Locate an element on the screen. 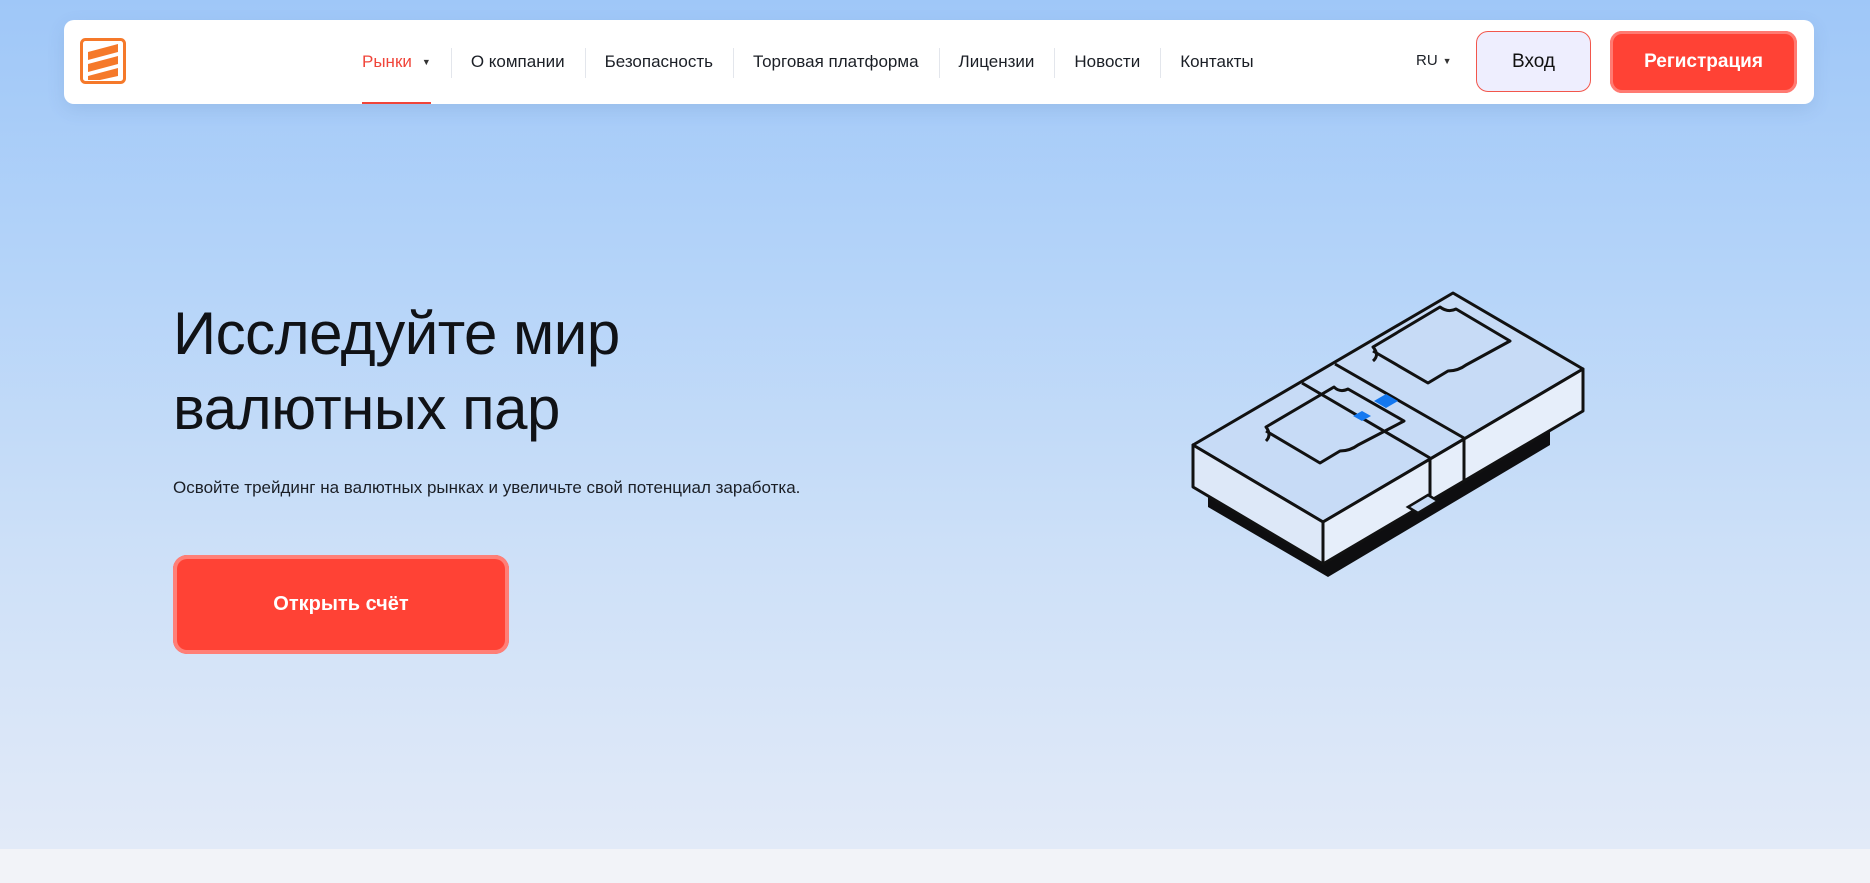 The height and width of the screenshot is (883, 1870). nav-item-licenses: Лицензии is located at coordinates (996, 62).